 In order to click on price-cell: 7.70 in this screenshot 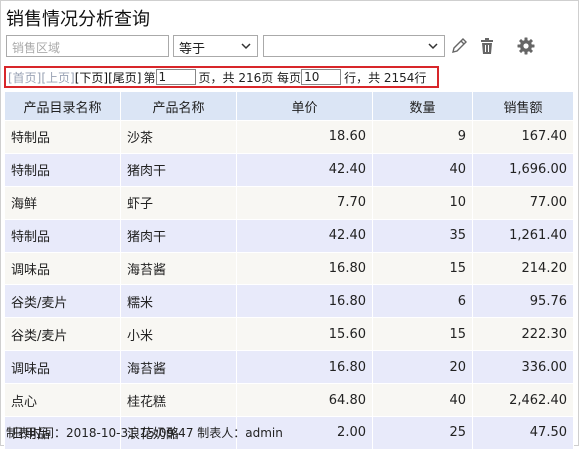, I will do `click(304, 202)`.